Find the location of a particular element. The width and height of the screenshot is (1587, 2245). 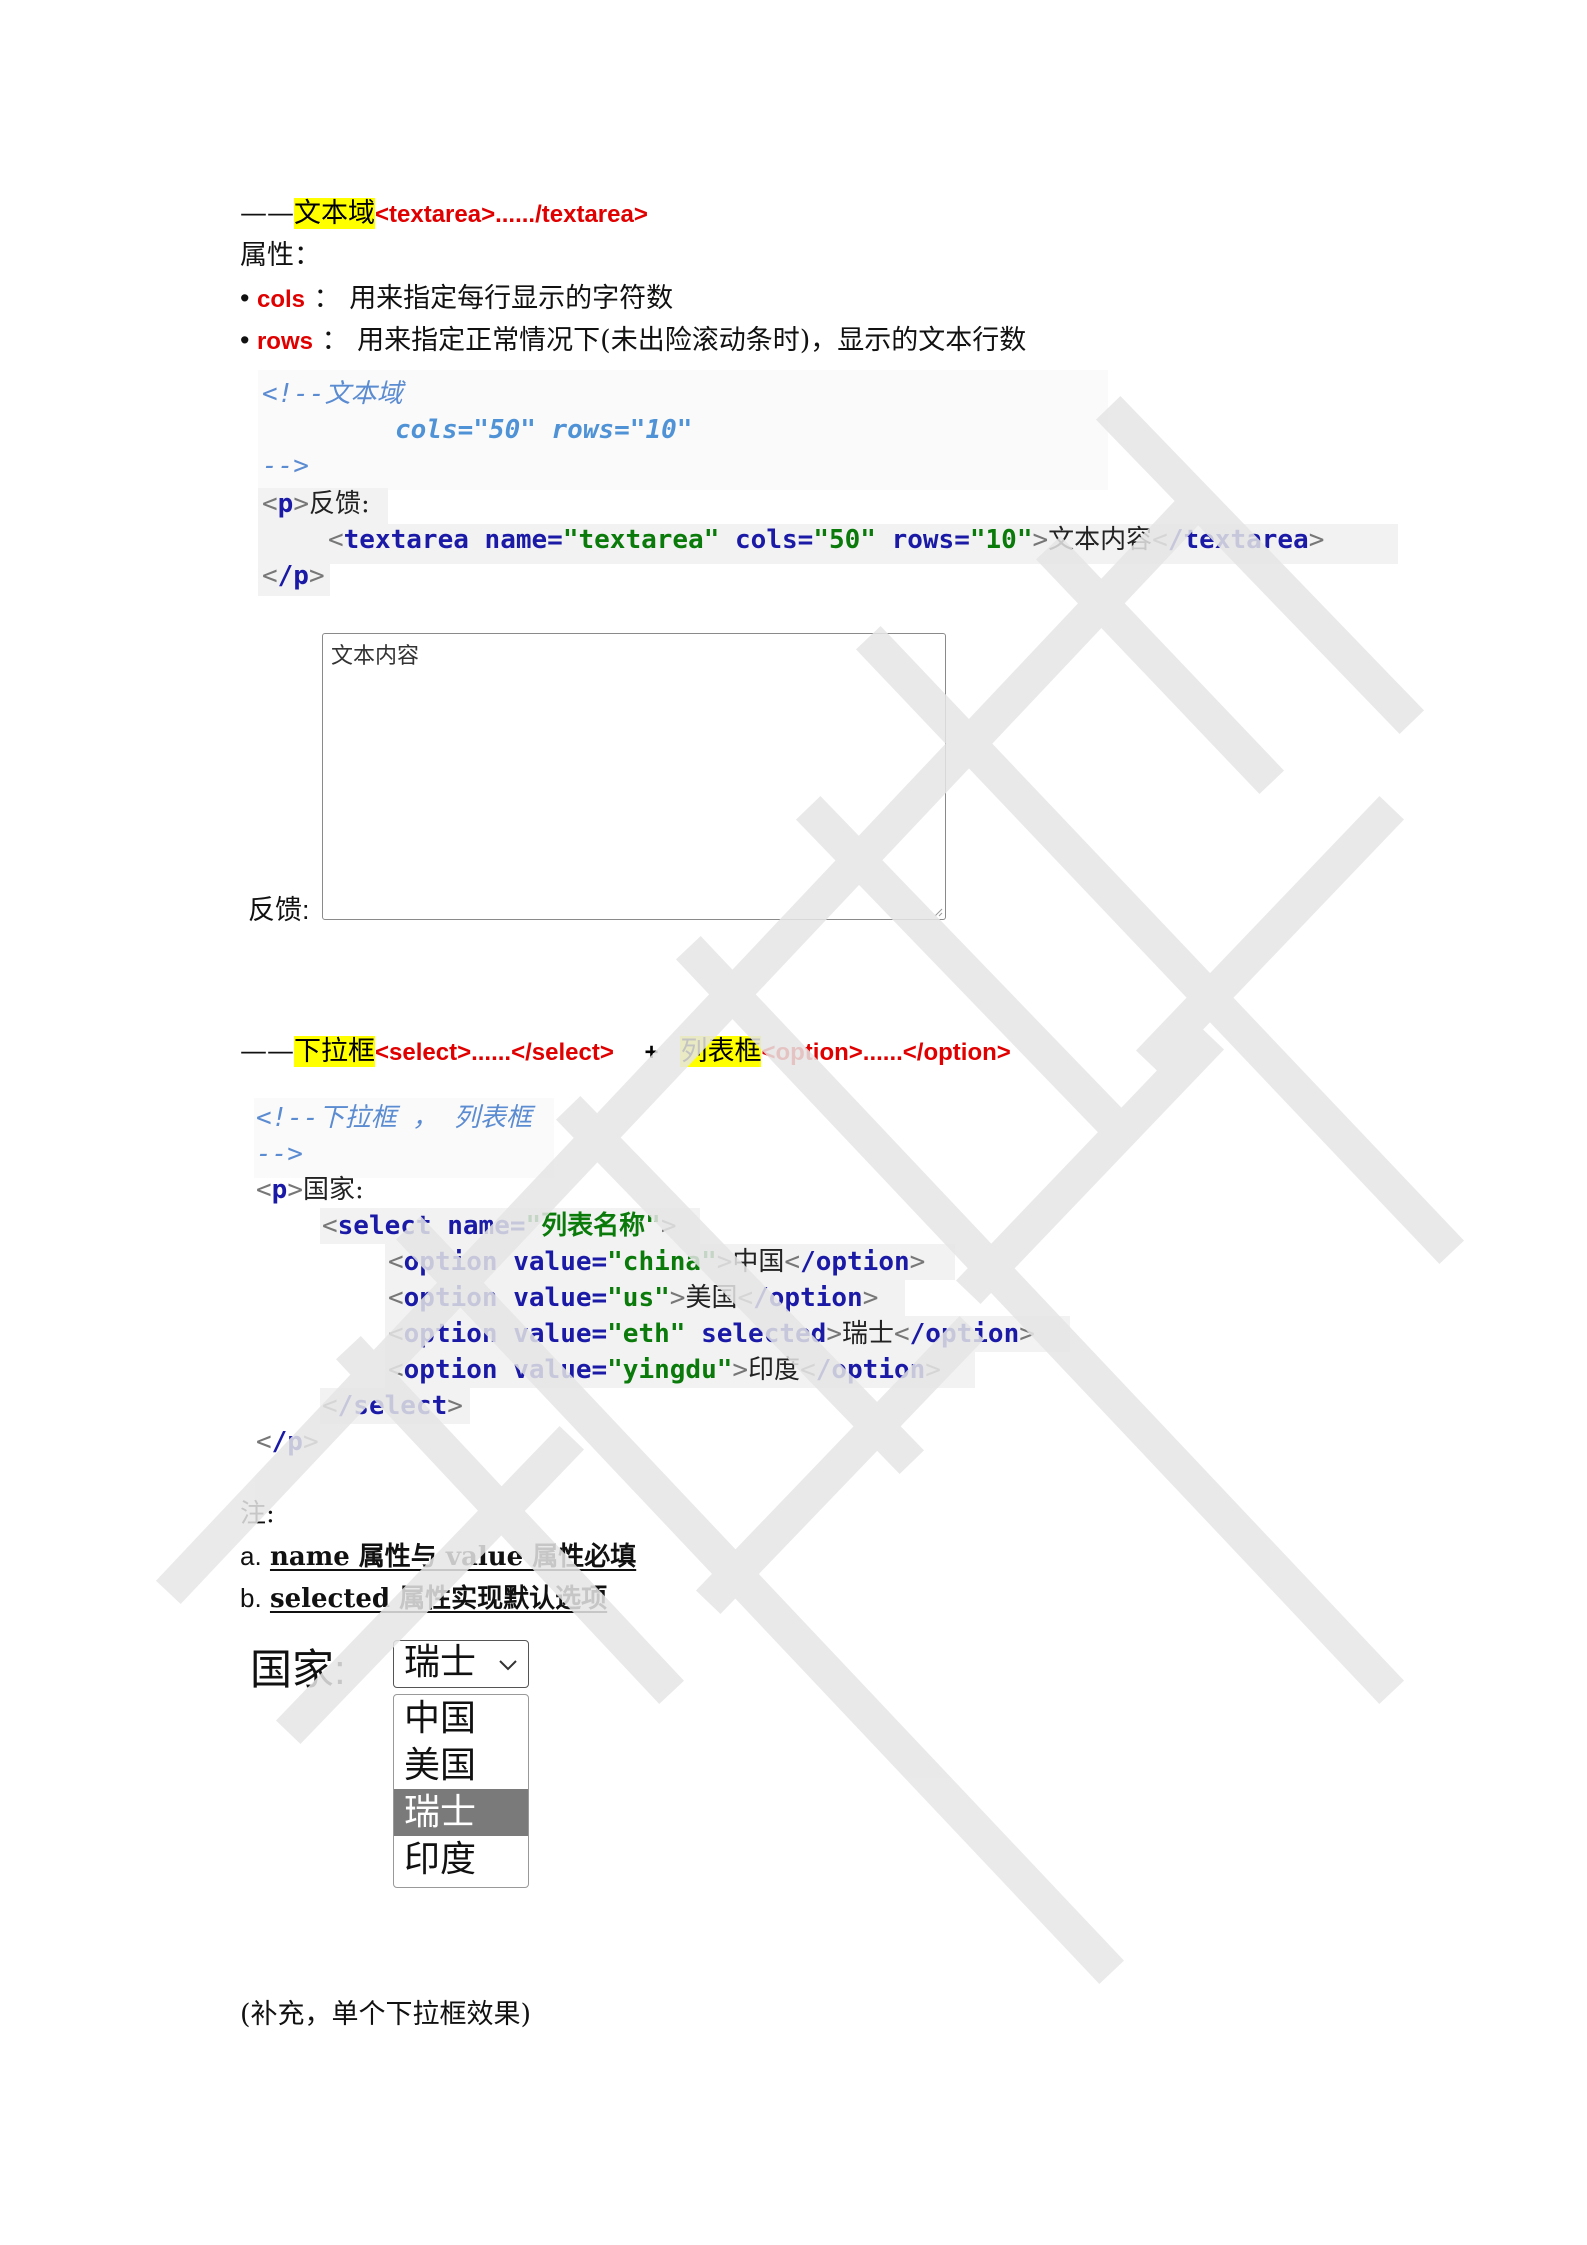

heading-plus: + is located at coordinates (651, 1052).